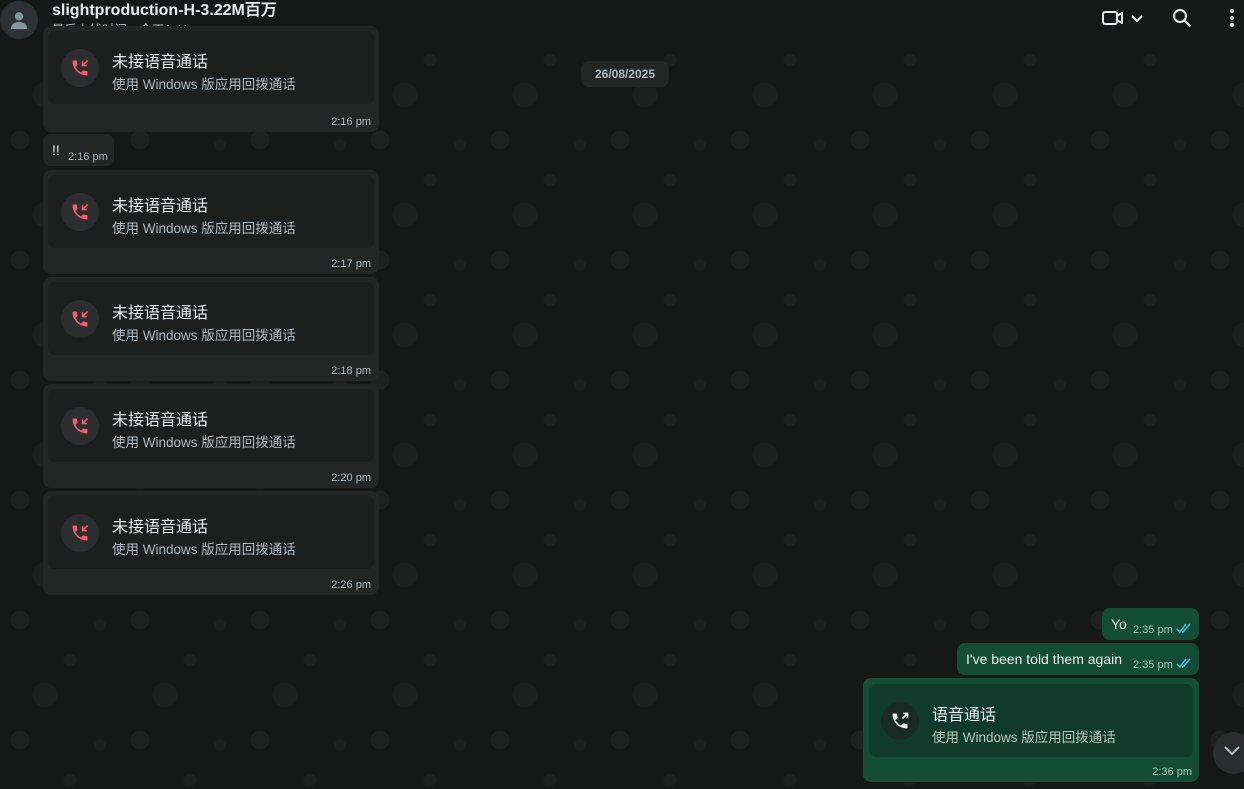 The image size is (1244, 789). I want to click on video-call-icon, so click(1113, 20).